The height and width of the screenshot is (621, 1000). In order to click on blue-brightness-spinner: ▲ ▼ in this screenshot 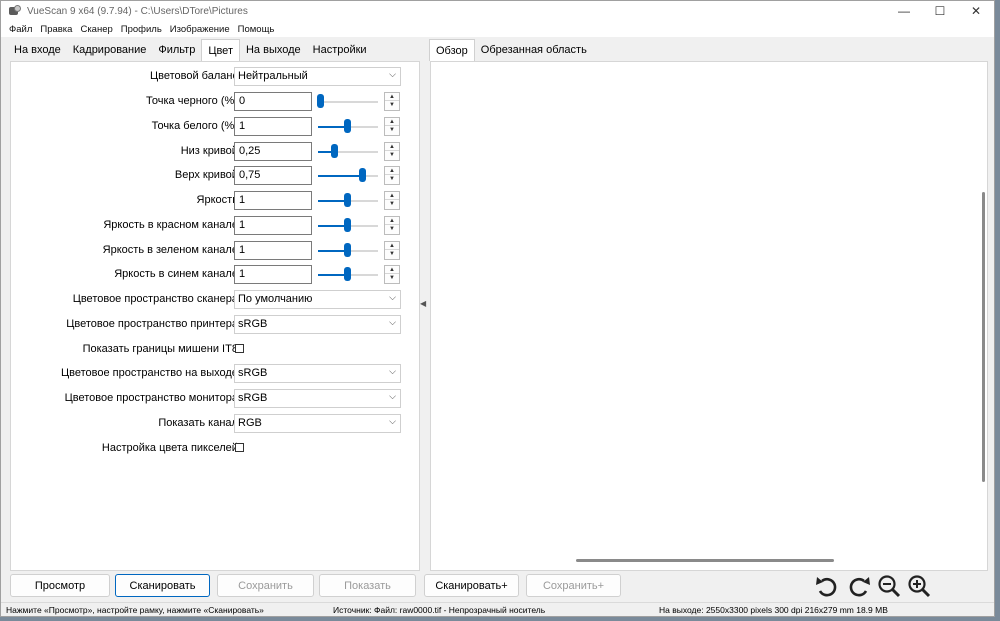, I will do `click(392, 274)`.